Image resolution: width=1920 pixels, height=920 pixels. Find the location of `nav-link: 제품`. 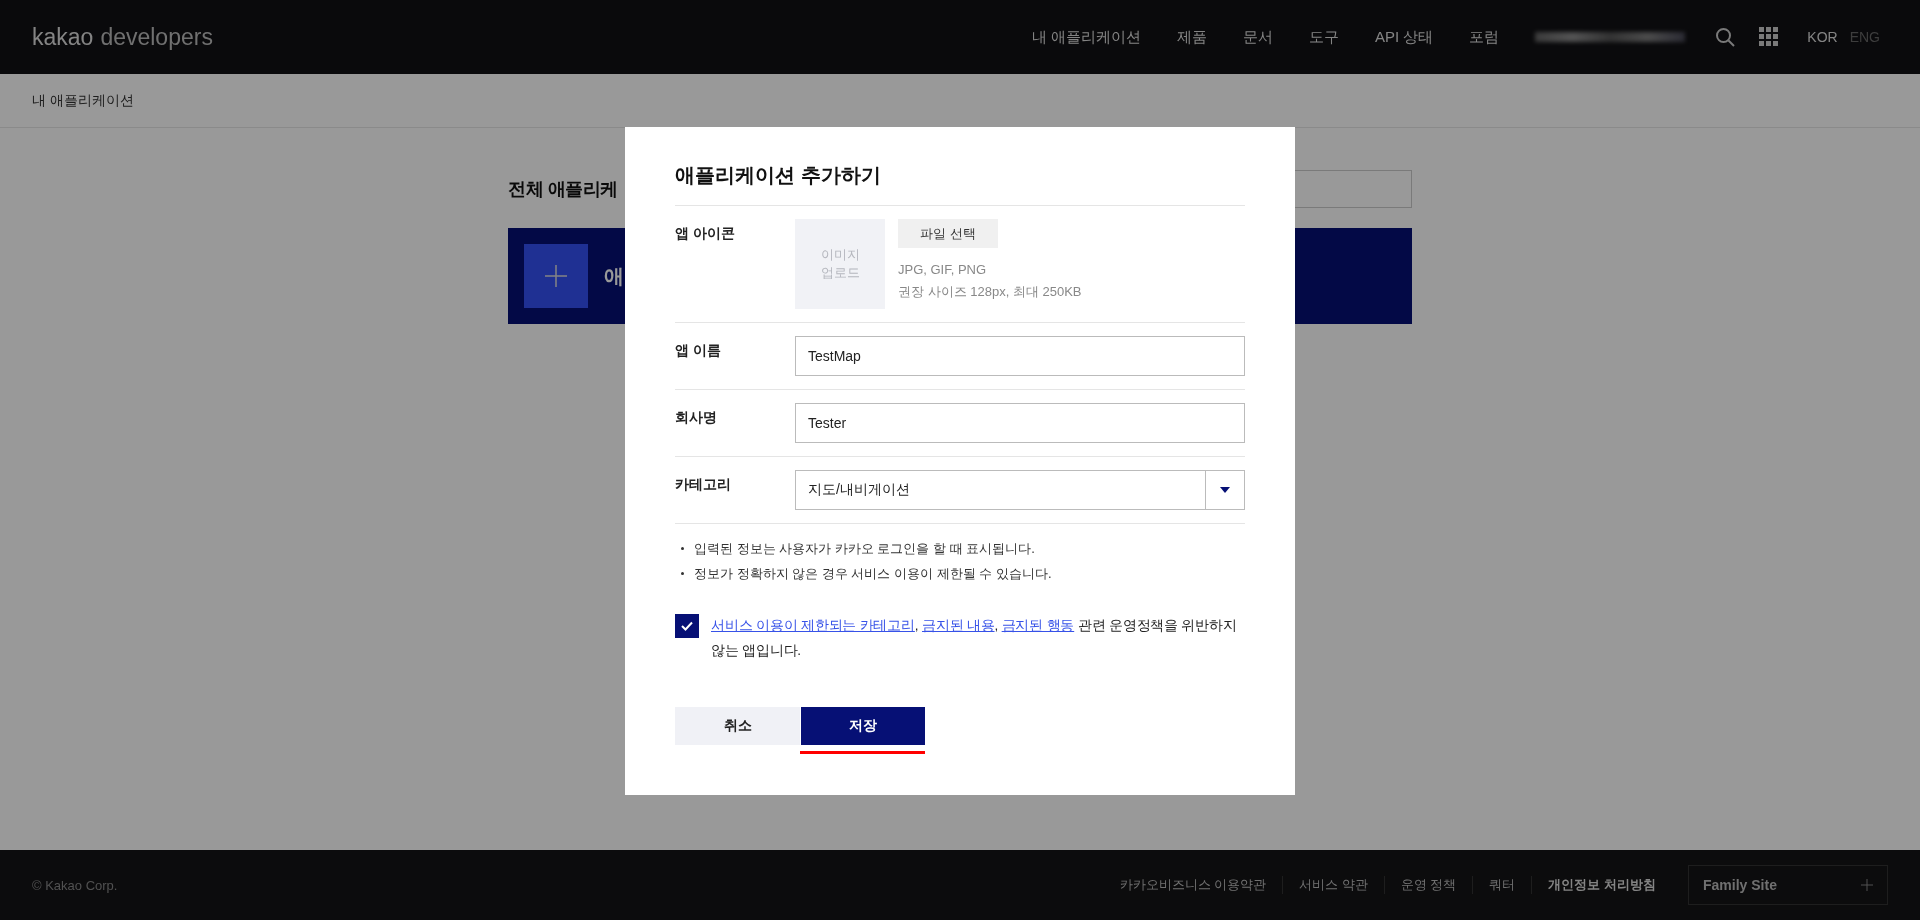

nav-link: 제품 is located at coordinates (1191, 37).